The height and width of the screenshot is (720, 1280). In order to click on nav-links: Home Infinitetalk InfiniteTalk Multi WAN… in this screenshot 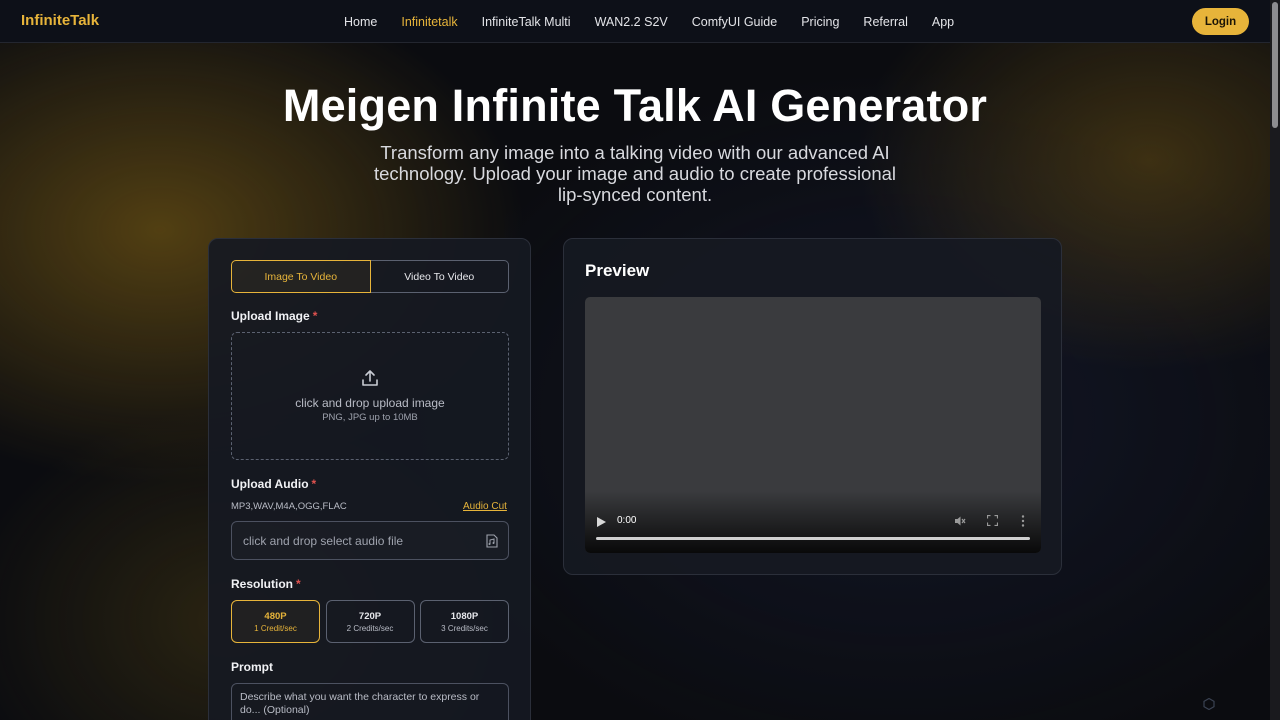, I will do `click(649, 21)`.